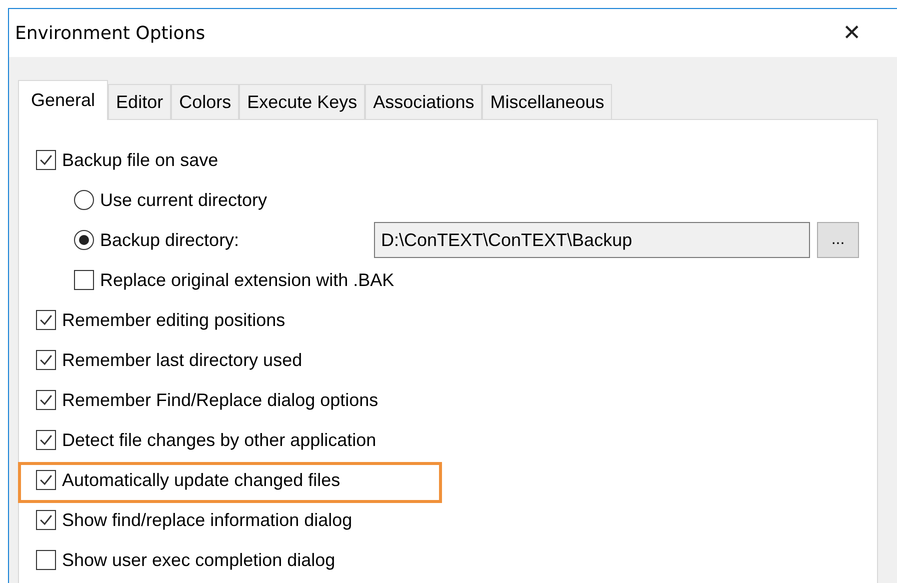 This screenshot has width=897, height=583. What do you see at coordinates (423, 101) in the screenshot?
I see `tab: Associations` at bounding box center [423, 101].